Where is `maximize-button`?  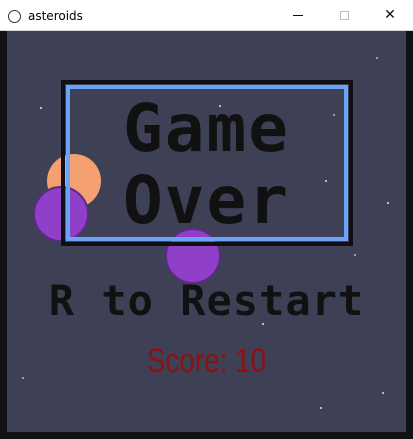
maximize-button is located at coordinates (344, 15).